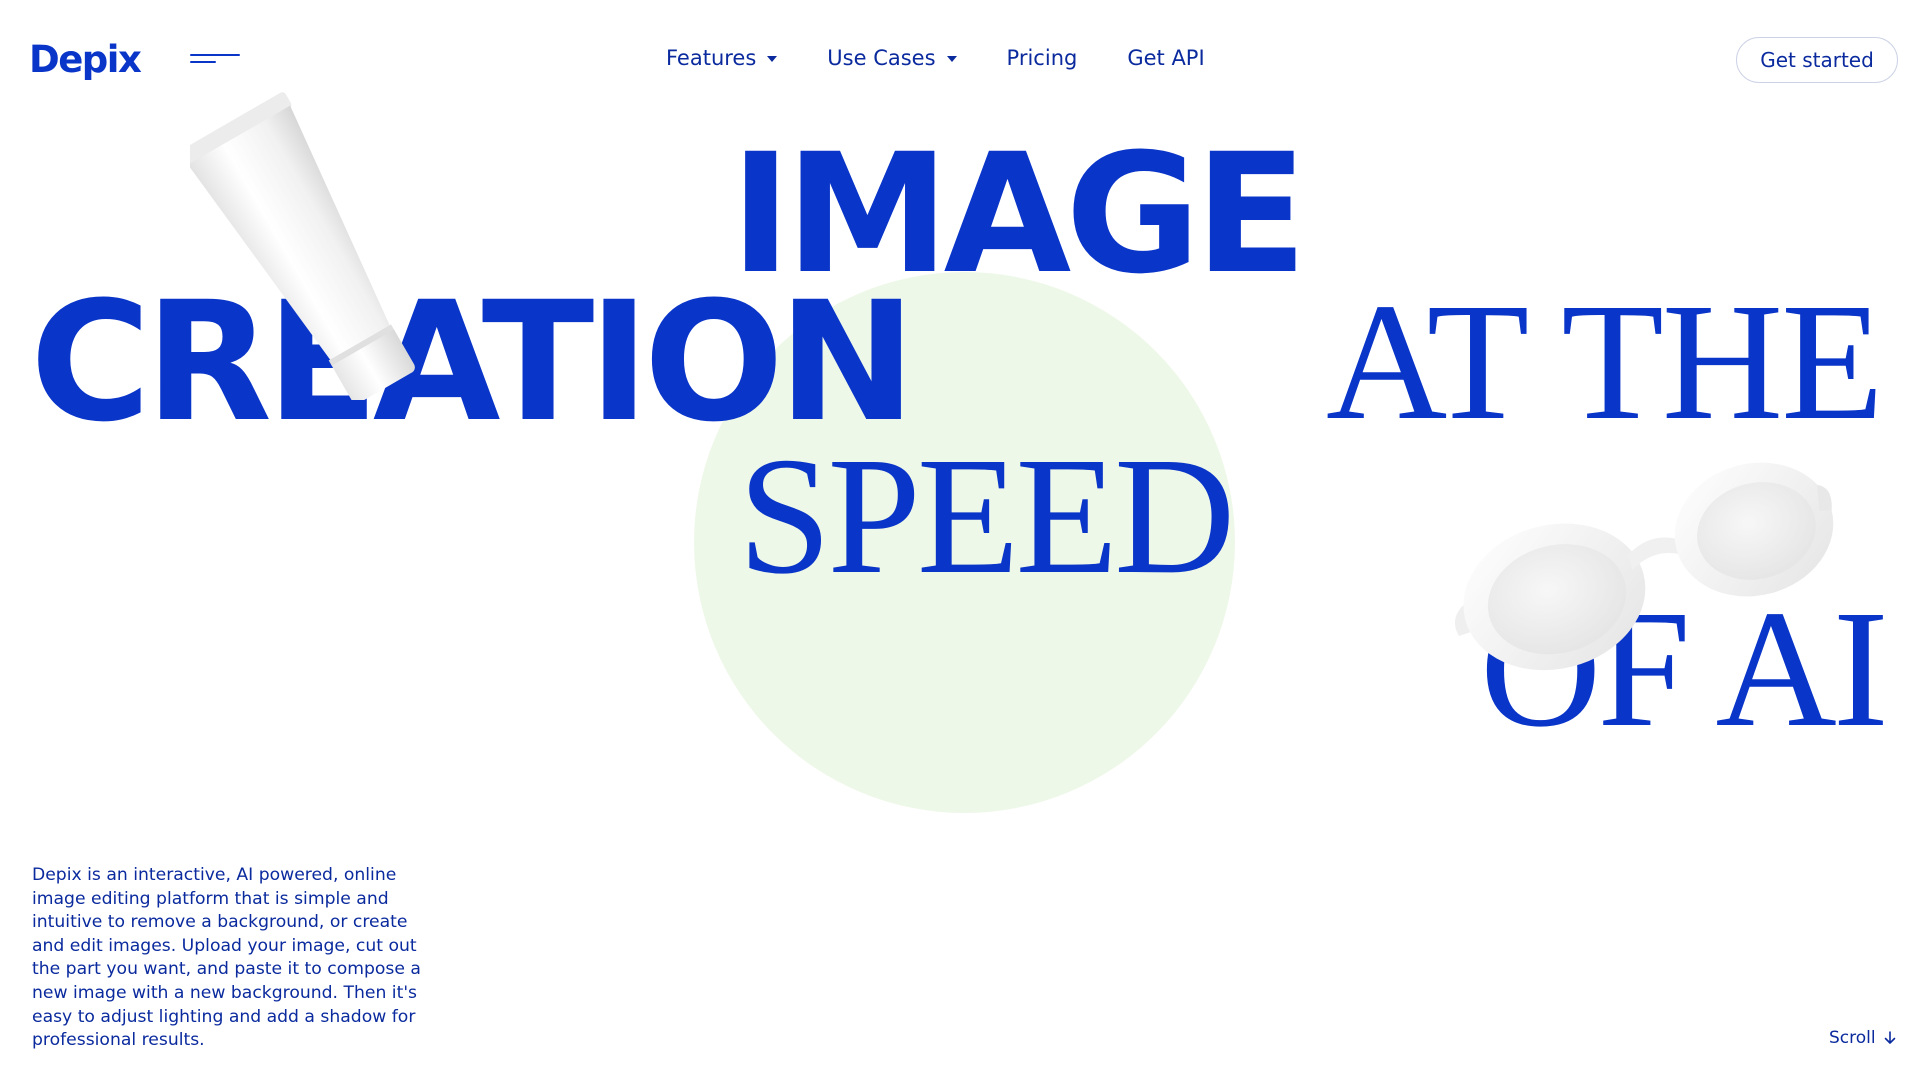  Describe the element at coordinates (85, 59) in the screenshot. I see `logo: Depix` at that location.